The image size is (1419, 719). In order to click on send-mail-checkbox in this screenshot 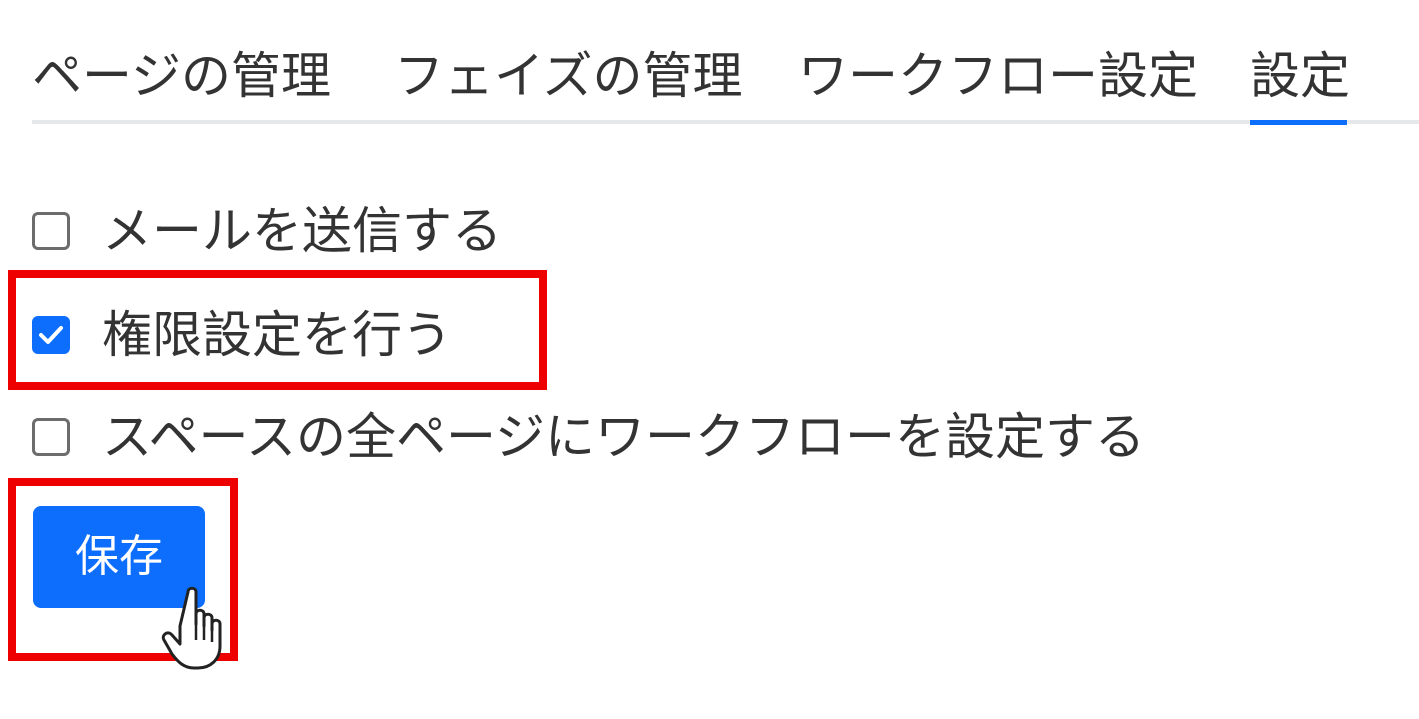, I will do `click(51, 231)`.